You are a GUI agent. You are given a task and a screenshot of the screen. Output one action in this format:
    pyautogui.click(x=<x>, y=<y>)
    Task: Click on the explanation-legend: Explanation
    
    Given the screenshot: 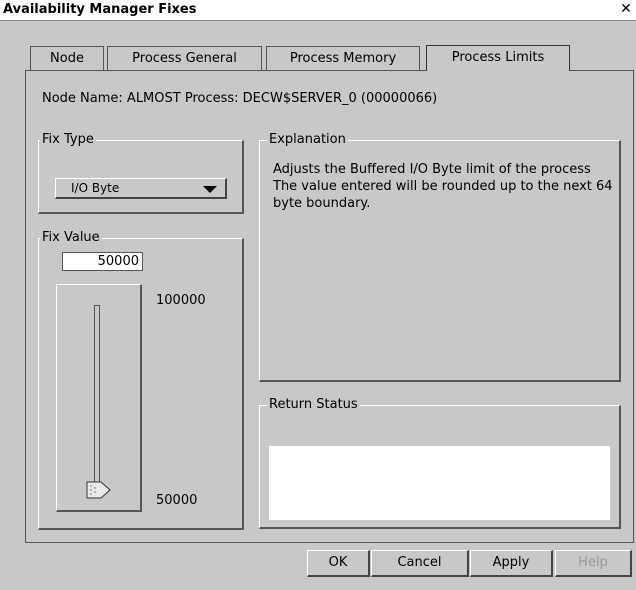 What is the action you would take?
    pyautogui.click(x=307, y=139)
    